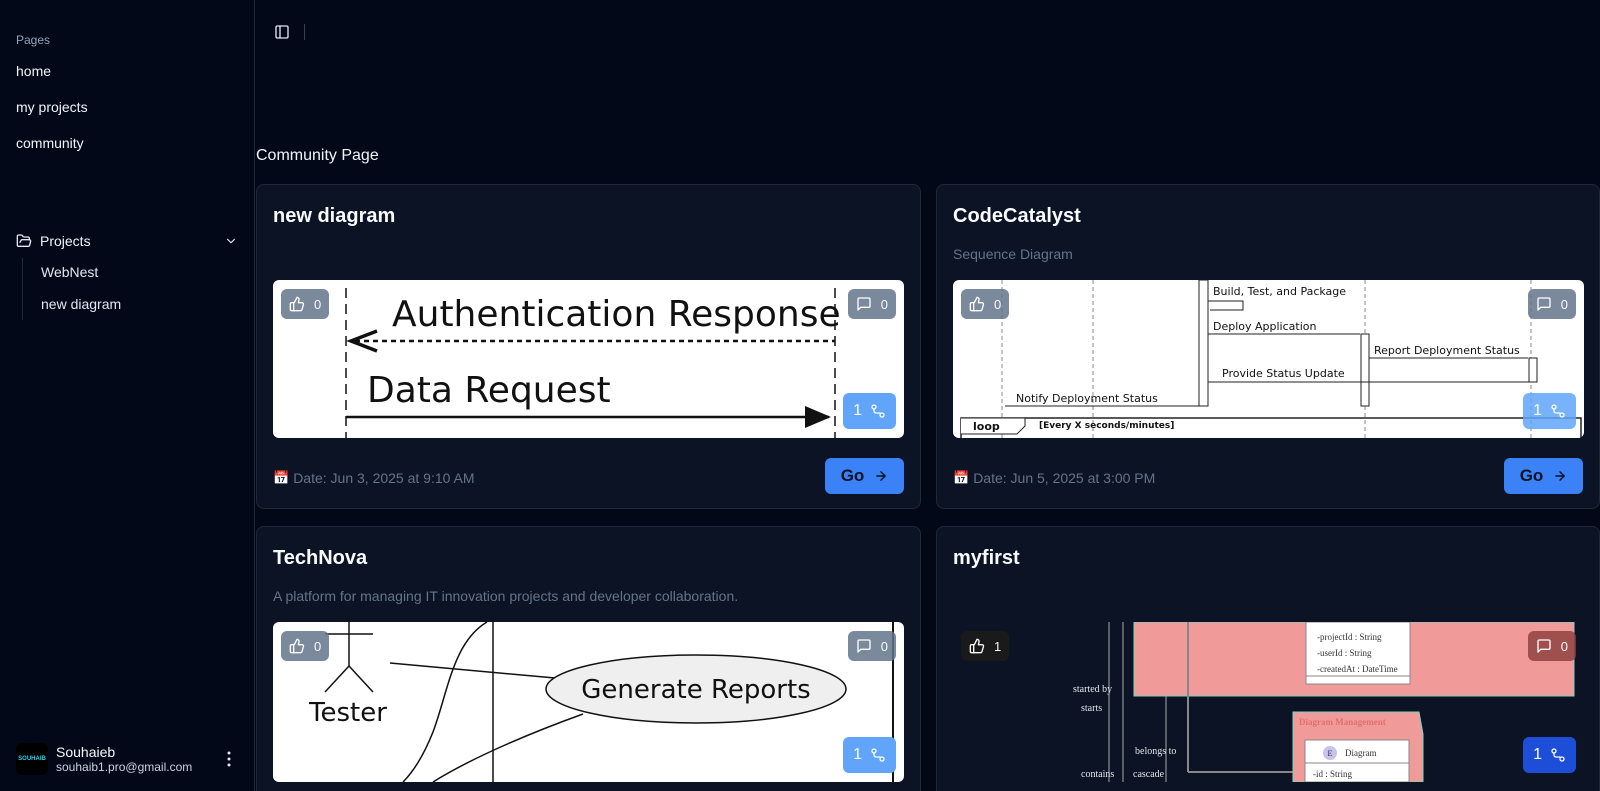 This screenshot has height=791, width=1600. Describe the element at coordinates (593, 363) in the screenshot. I see `diagram-preview-image: Authentication Response Data Request` at that location.